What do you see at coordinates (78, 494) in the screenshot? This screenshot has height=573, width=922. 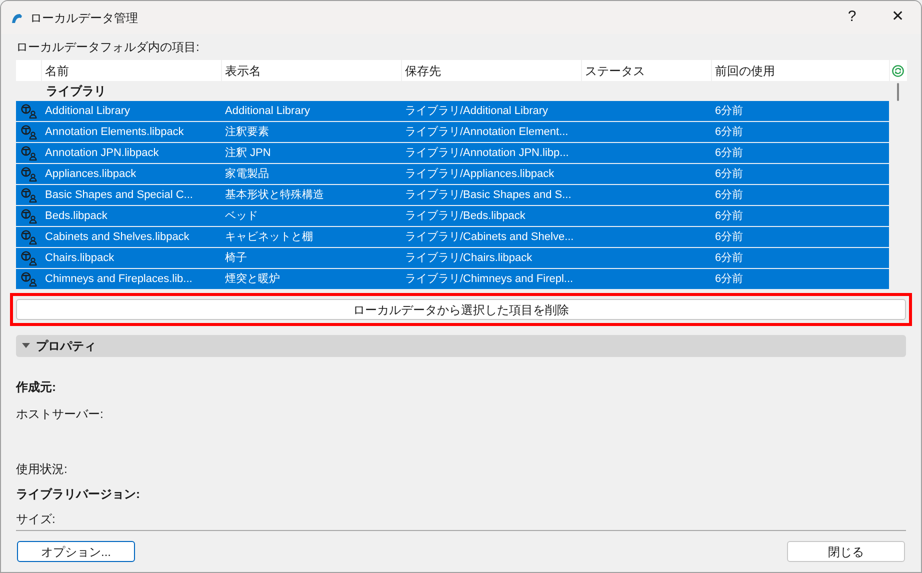 I see `property-label: ライブラリバージョン:` at bounding box center [78, 494].